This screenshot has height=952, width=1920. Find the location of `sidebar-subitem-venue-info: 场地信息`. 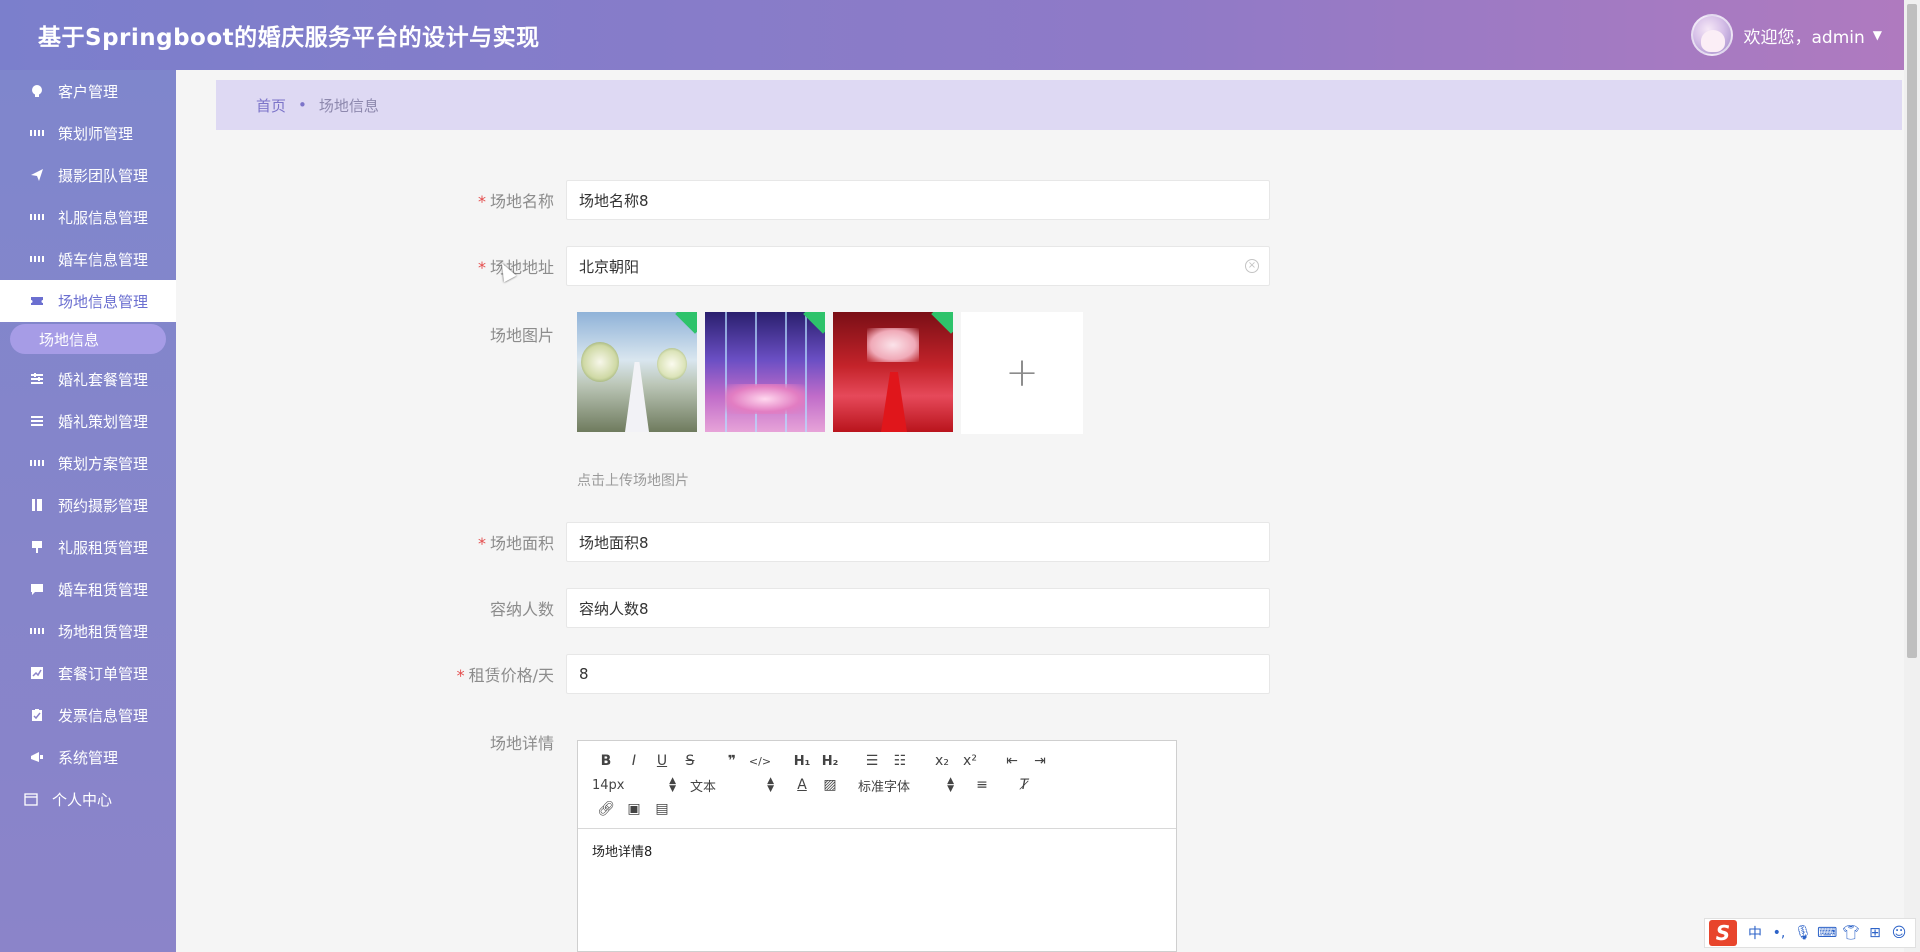

sidebar-subitem-venue-info: 场地信息 is located at coordinates (88, 339).